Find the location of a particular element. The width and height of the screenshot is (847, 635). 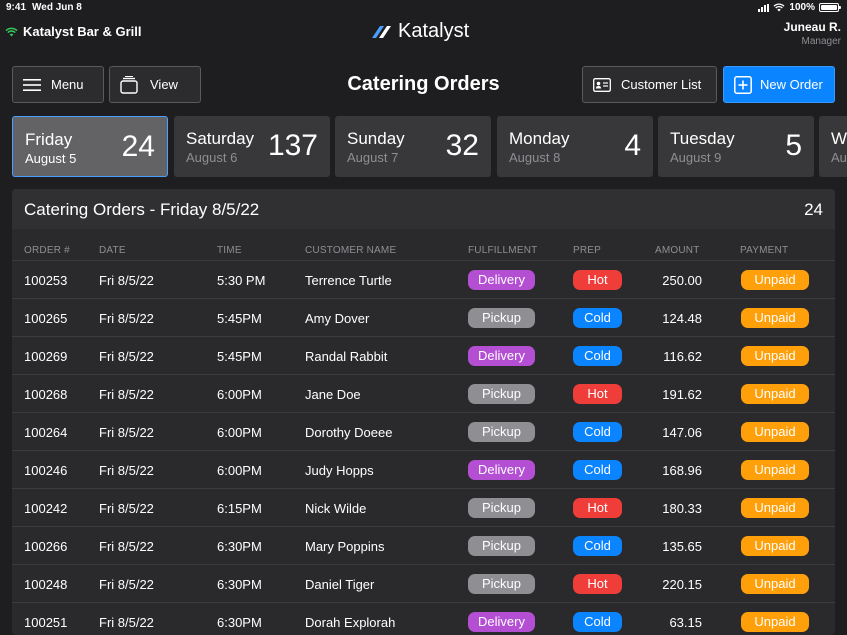

user-profile: Juneau R. Manager is located at coordinates (812, 33).